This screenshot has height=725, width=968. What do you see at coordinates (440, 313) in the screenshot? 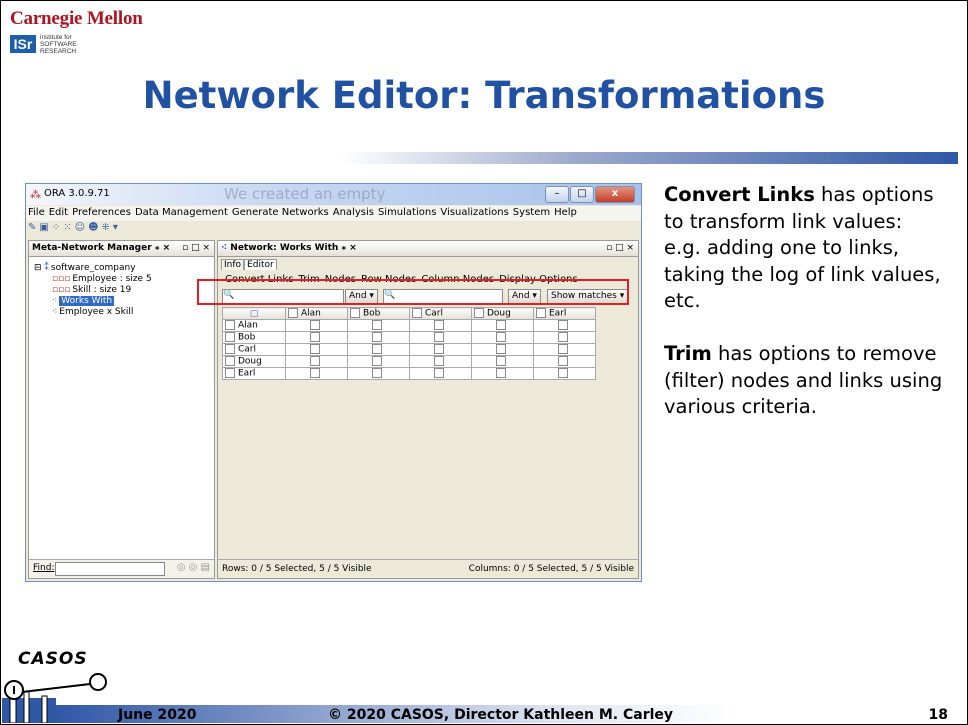
I see `column-header: Carl` at bounding box center [440, 313].